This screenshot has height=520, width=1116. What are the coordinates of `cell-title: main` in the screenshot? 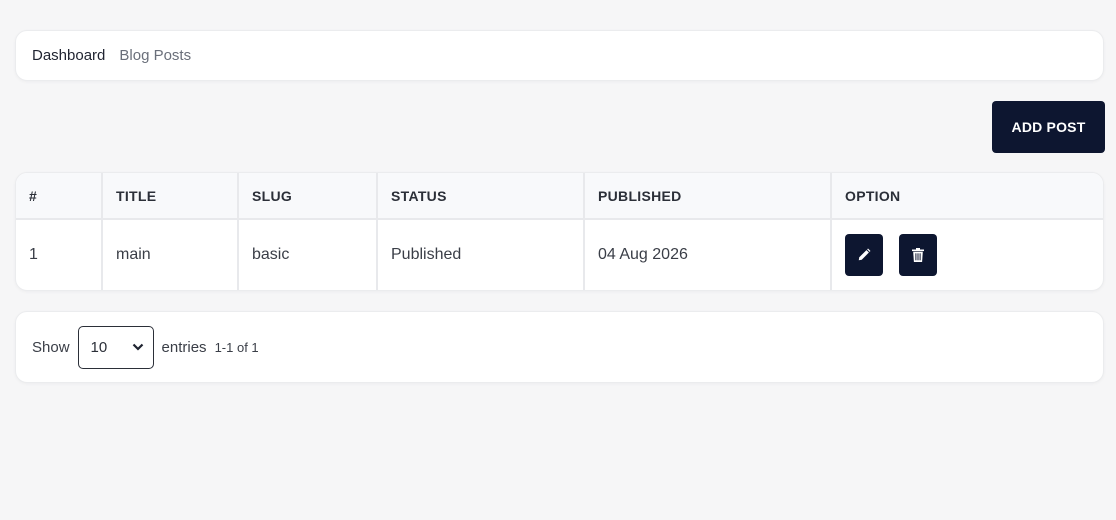 It's located at (170, 254).